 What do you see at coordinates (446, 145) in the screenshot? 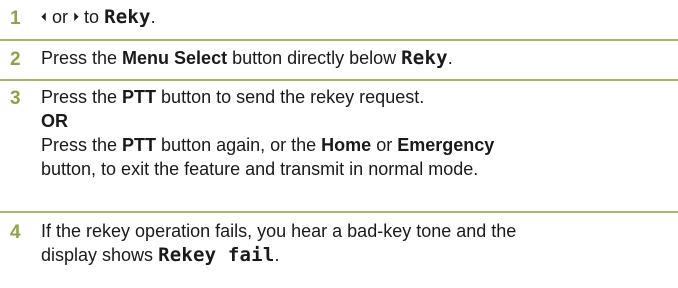
I see `button-name-emergency: Emergency` at bounding box center [446, 145].